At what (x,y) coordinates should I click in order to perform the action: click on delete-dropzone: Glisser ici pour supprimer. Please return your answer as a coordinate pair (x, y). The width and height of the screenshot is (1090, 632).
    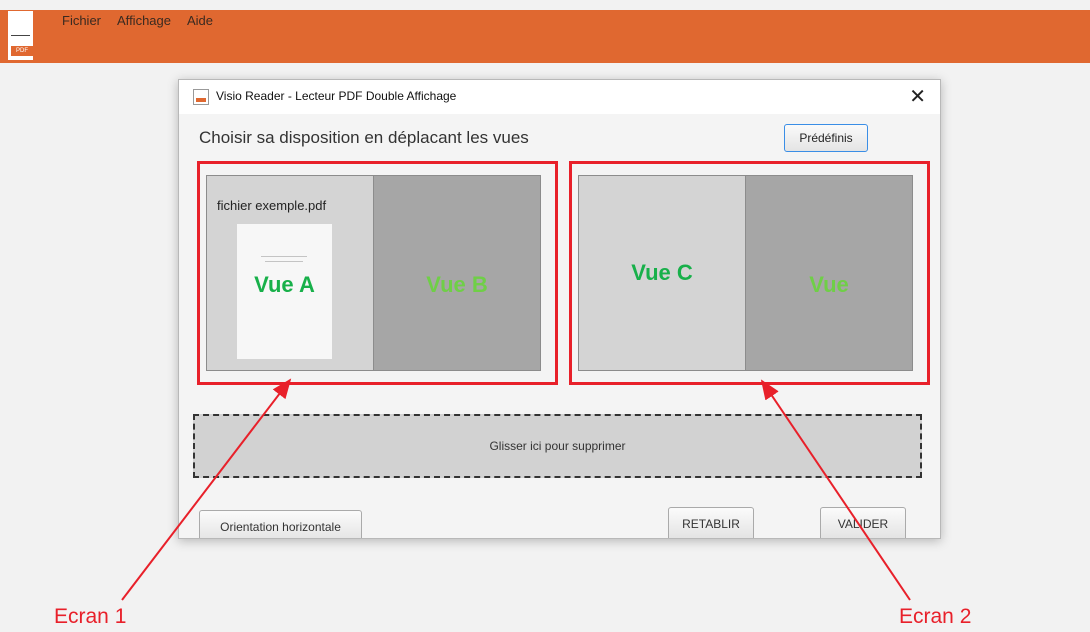
    Looking at the image, I should click on (557, 446).